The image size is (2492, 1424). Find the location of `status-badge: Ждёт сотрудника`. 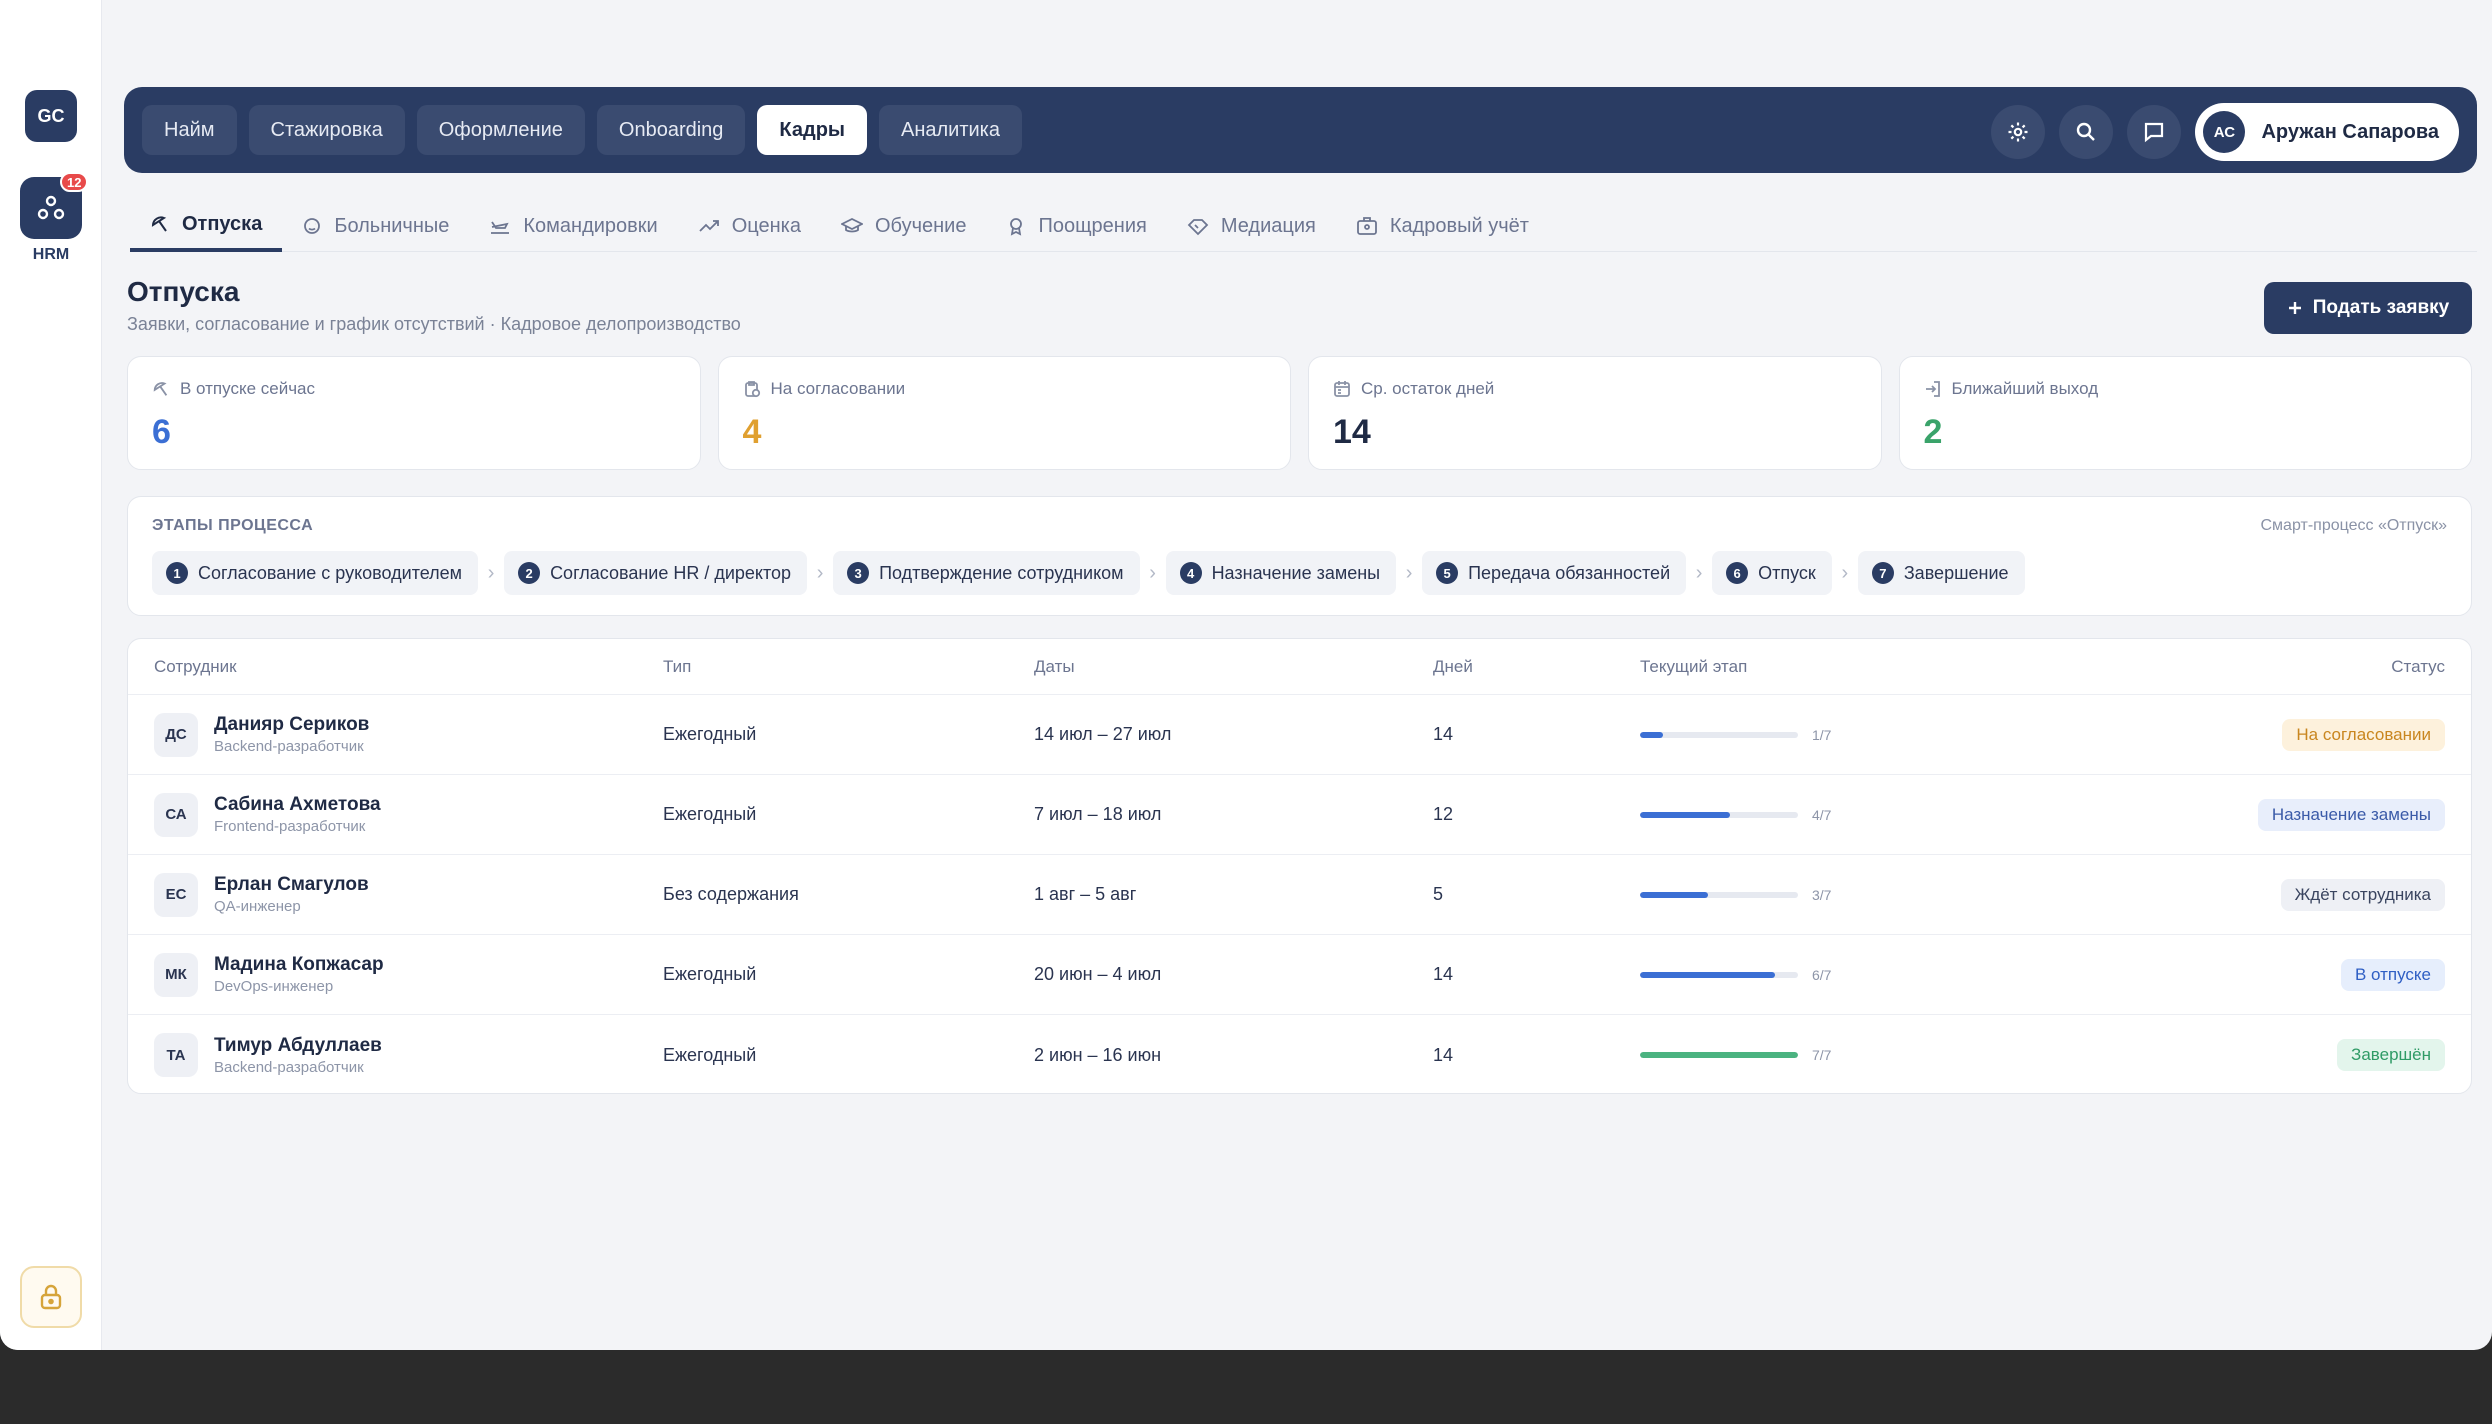

status-badge: Ждёт сотрудника is located at coordinates (2362, 894).